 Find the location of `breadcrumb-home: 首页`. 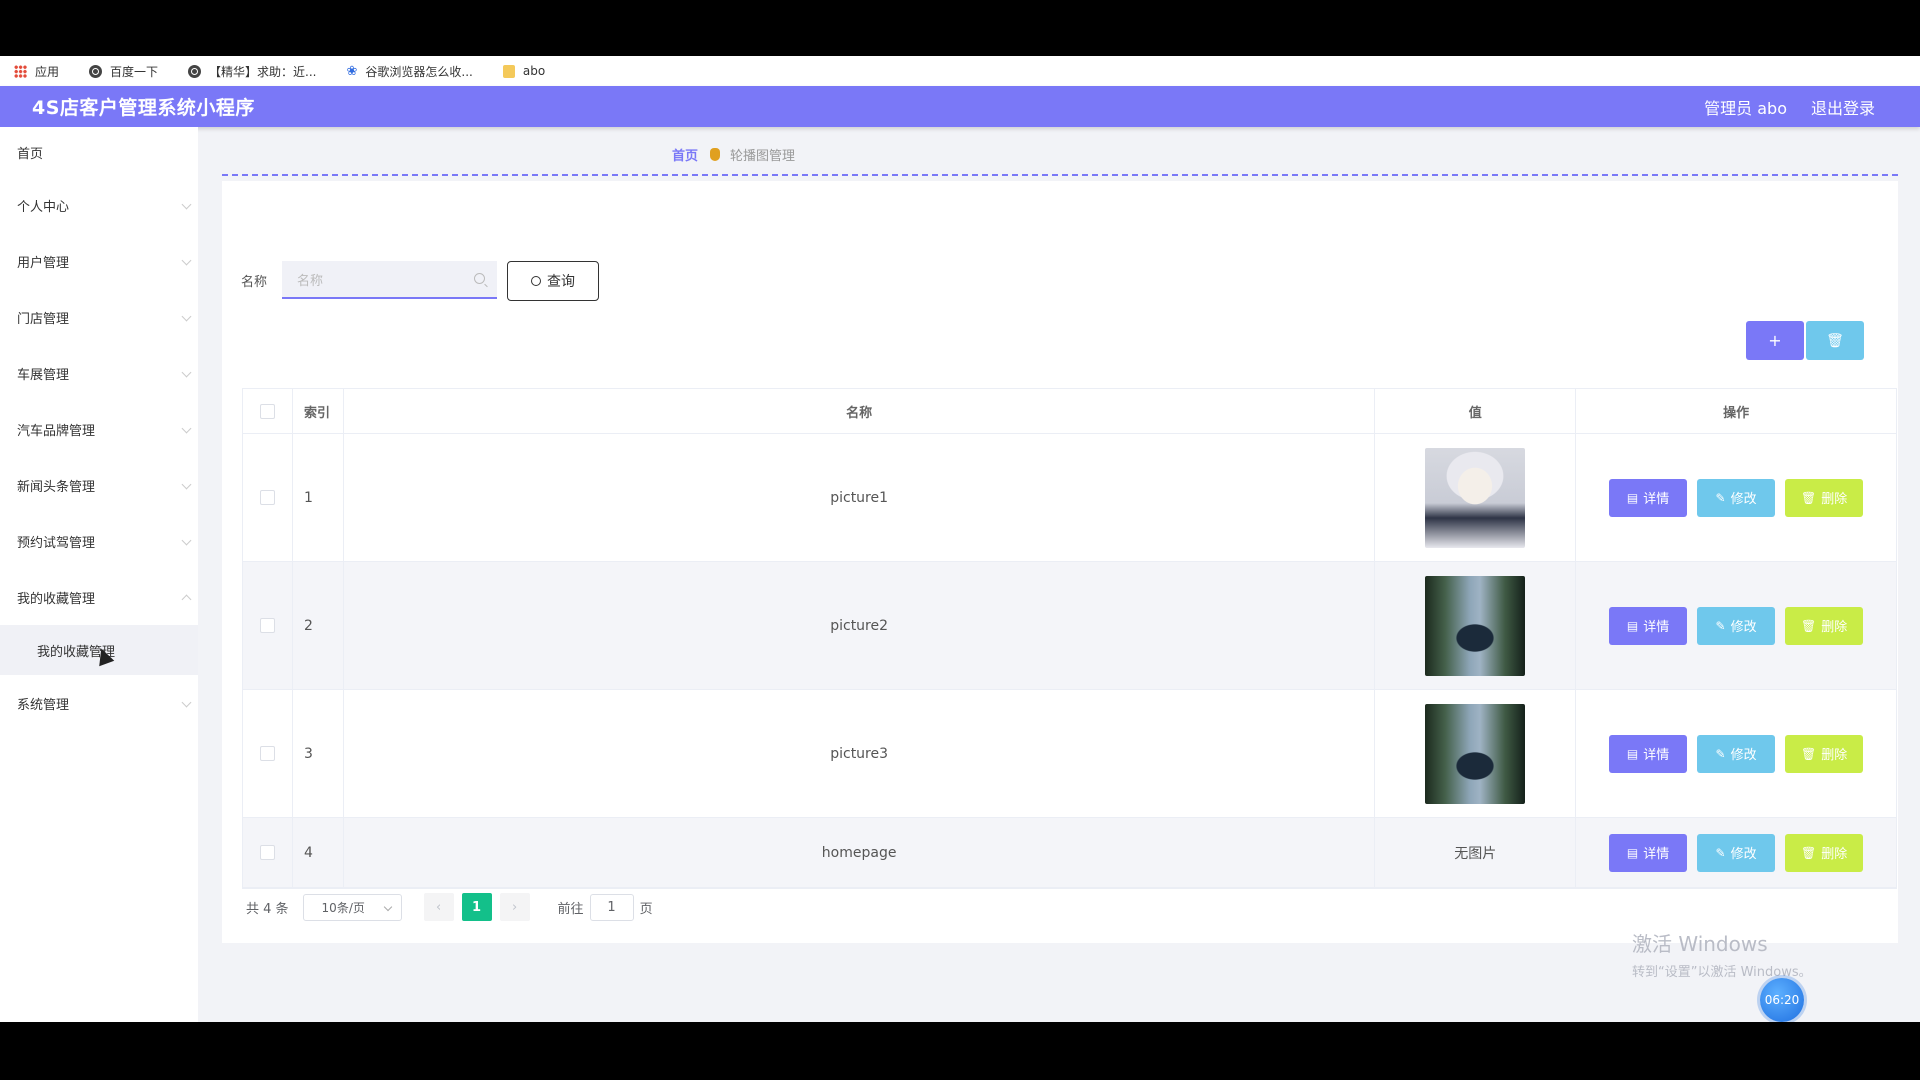

breadcrumb-home: 首页 is located at coordinates (685, 154).